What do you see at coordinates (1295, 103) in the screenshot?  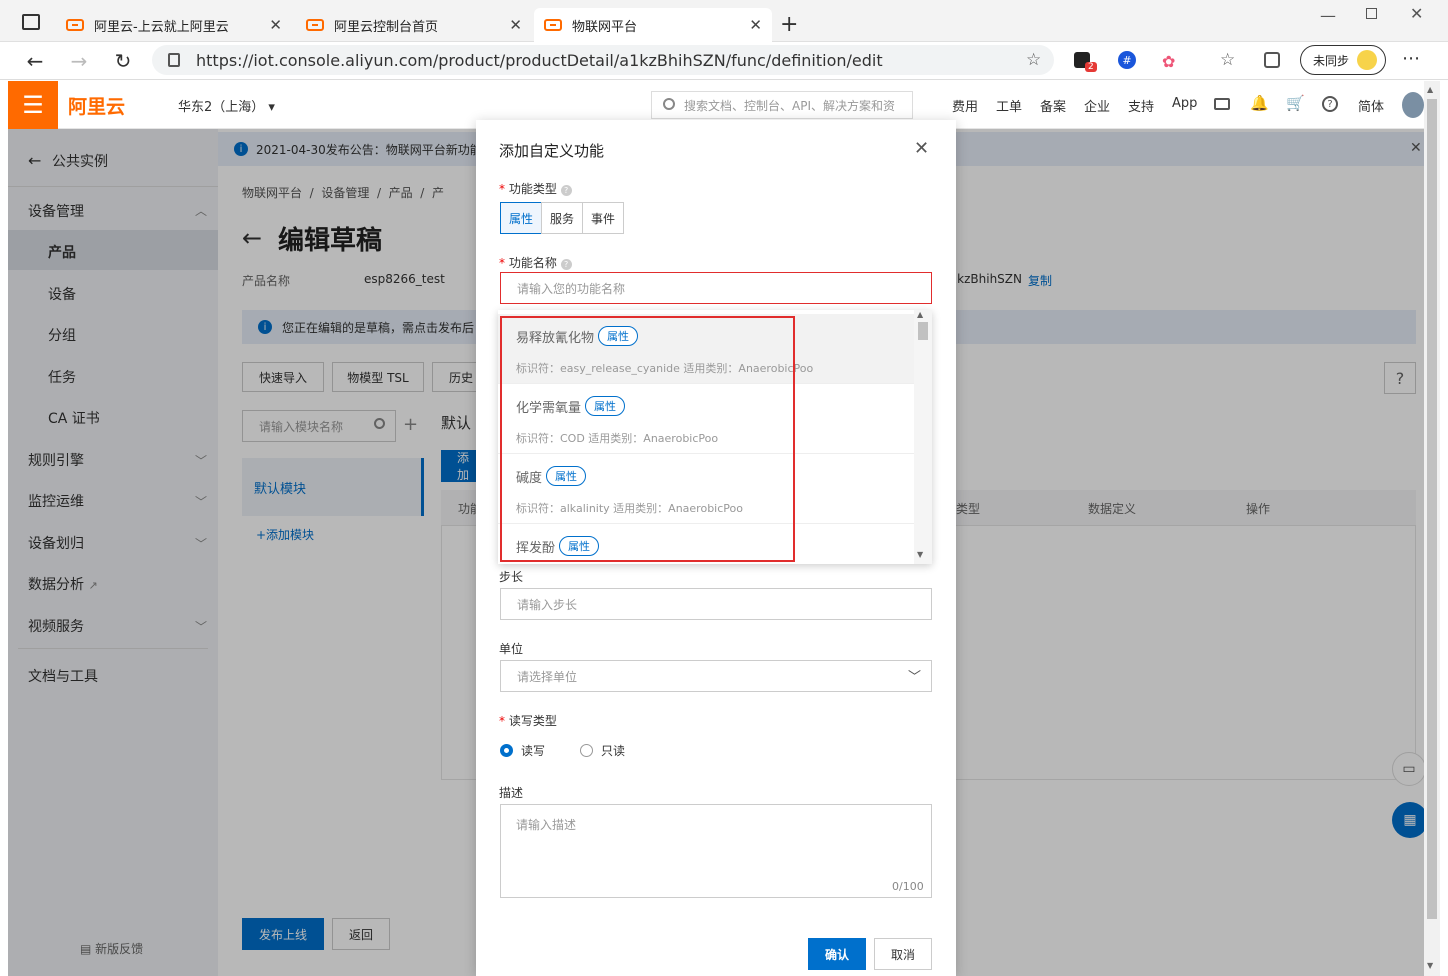 I see `cart-icon: 🛒` at bounding box center [1295, 103].